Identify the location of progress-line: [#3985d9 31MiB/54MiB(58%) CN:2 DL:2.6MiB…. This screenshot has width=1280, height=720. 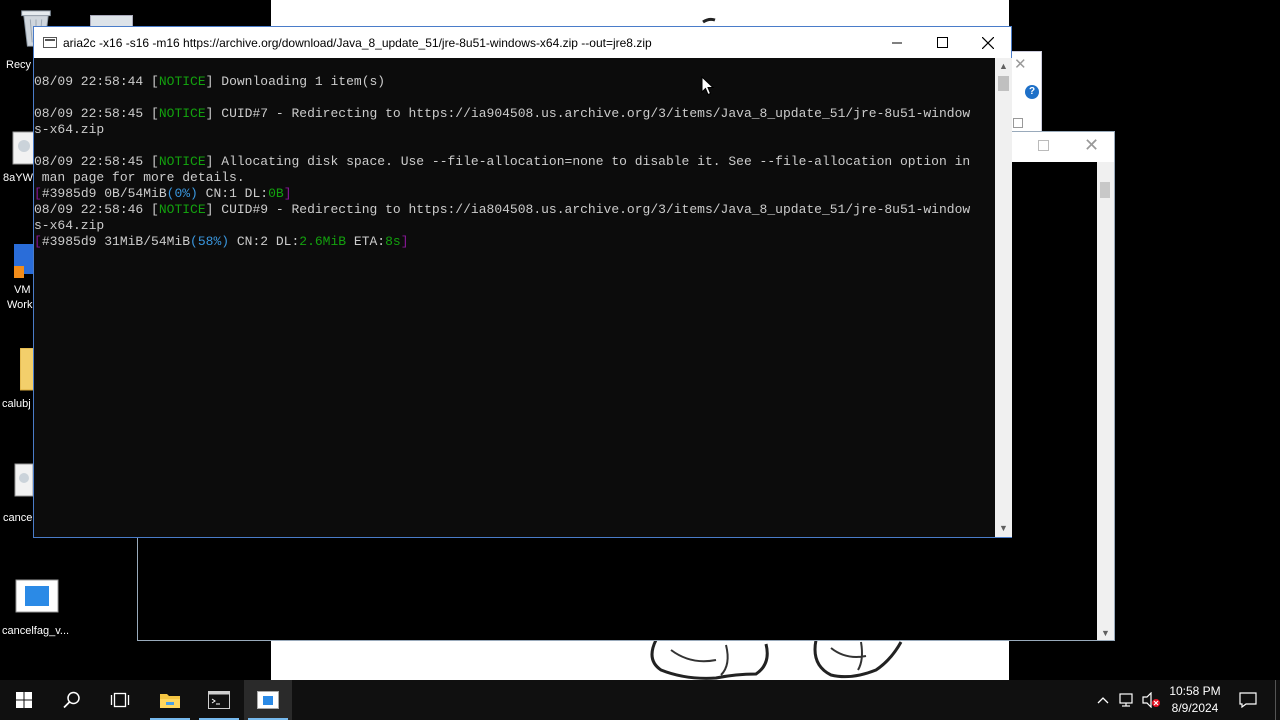
(221, 241).